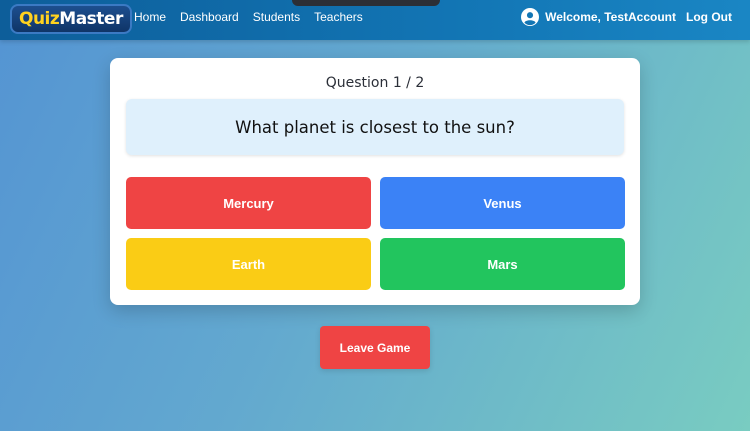 Image resolution: width=750 pixels, height=431 pixels. I want to click on answer-button-venus: Venus, so click(502, 203).